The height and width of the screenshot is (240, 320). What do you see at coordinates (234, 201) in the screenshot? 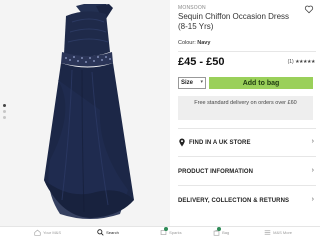
I see `delivery-returns-label: DELIVERY, COLLECTION & RETURNS` at bounding box center [234, 201].